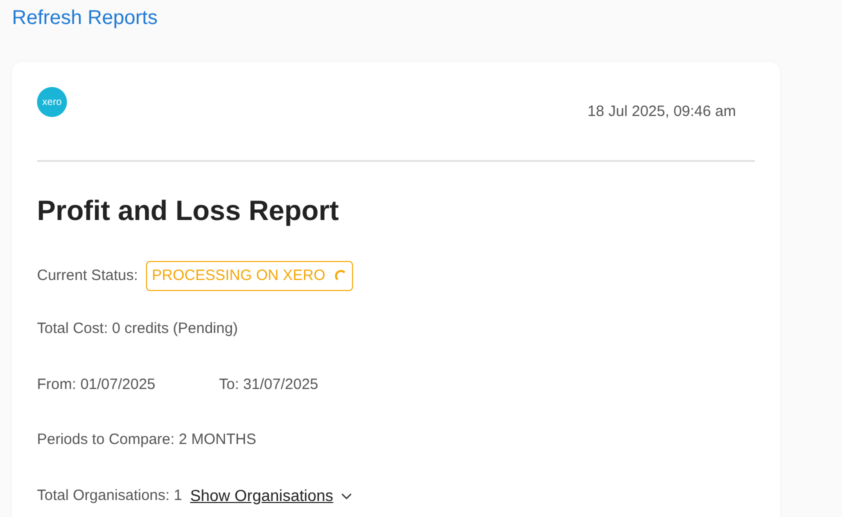 The width and height of the screenshot is (842, 517). Describe the element at coordinates (96, 384) in the screenshot. I see `from-date: From: 01/07/2025` at that location.